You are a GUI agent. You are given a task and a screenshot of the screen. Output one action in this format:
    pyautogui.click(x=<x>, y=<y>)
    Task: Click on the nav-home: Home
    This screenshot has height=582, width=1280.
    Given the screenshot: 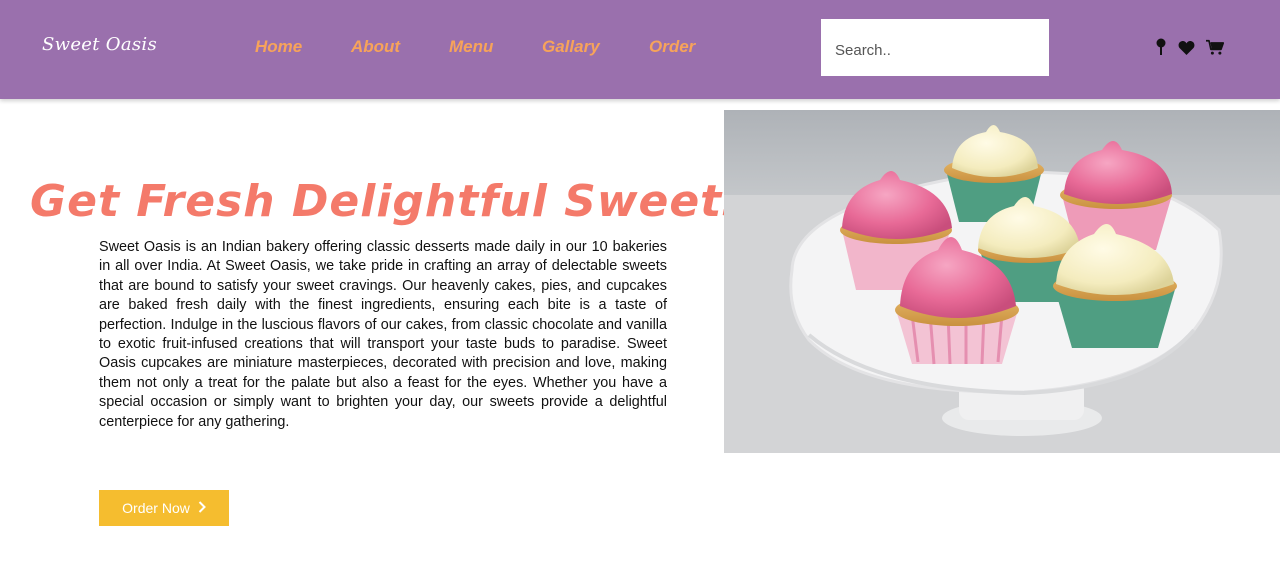 What is the action you would take?
    pyautogui.click(x=278, y=47)
    